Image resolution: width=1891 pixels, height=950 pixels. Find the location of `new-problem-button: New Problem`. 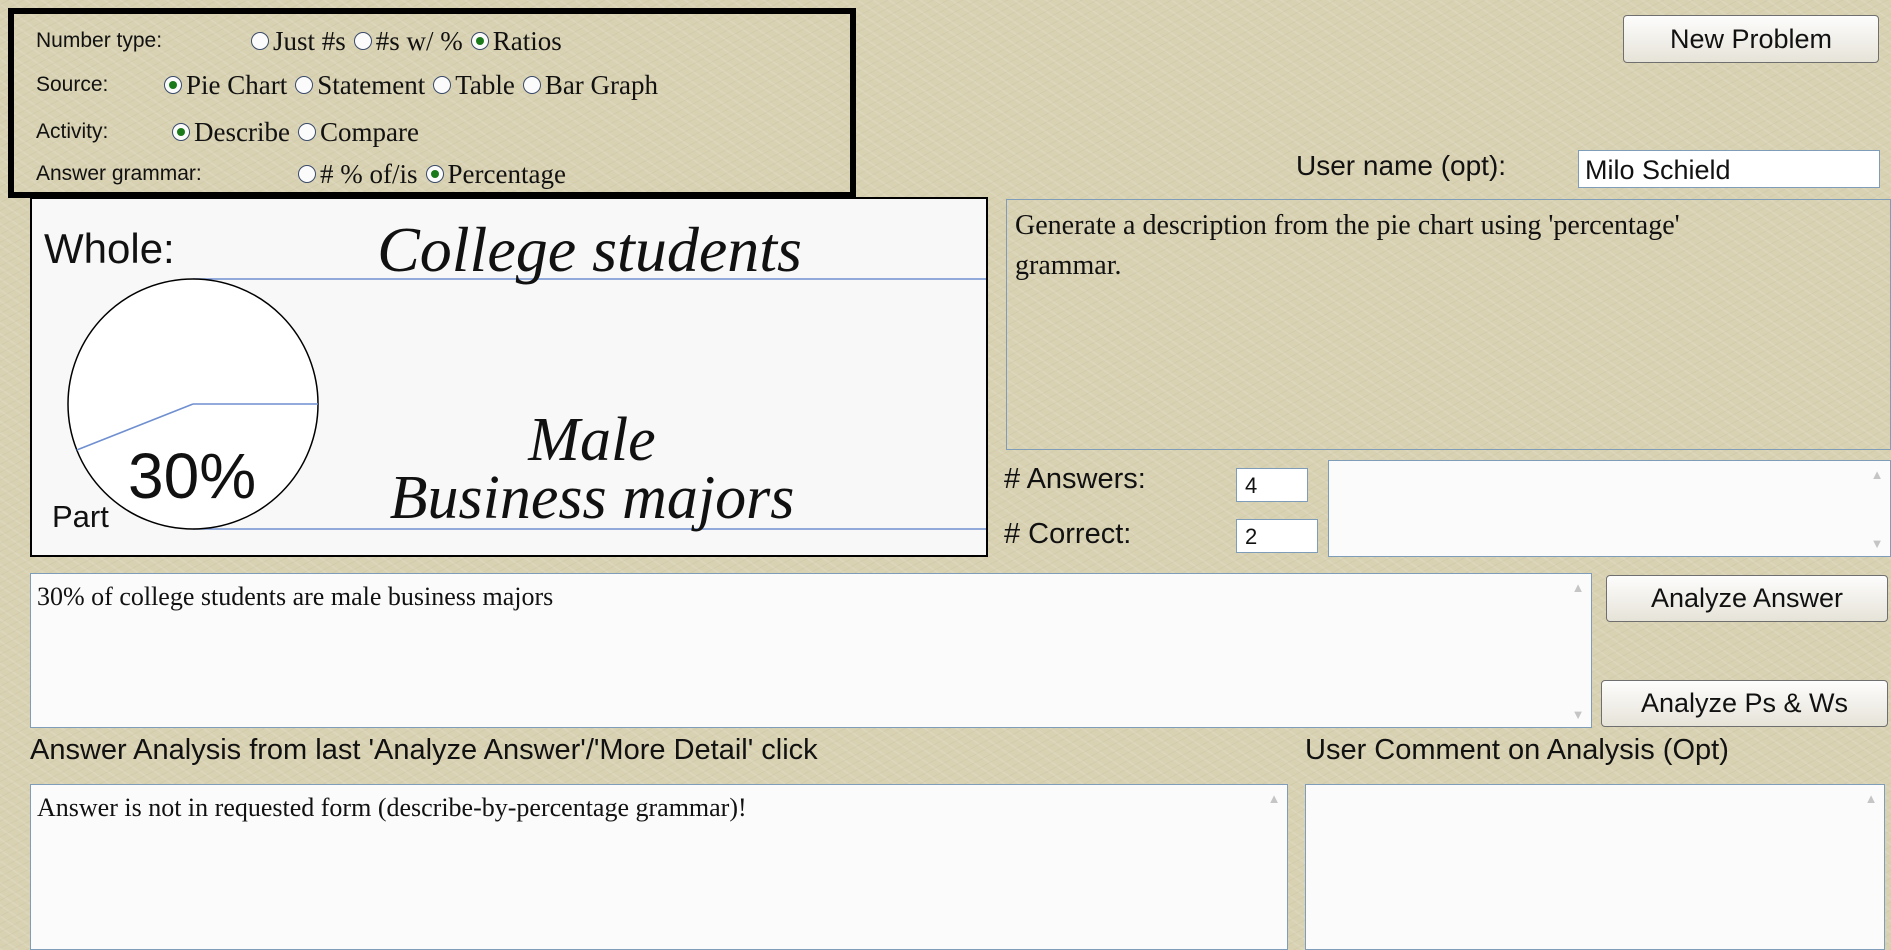

new-problem-button: New Problem is located at coordinates (1751, 39).